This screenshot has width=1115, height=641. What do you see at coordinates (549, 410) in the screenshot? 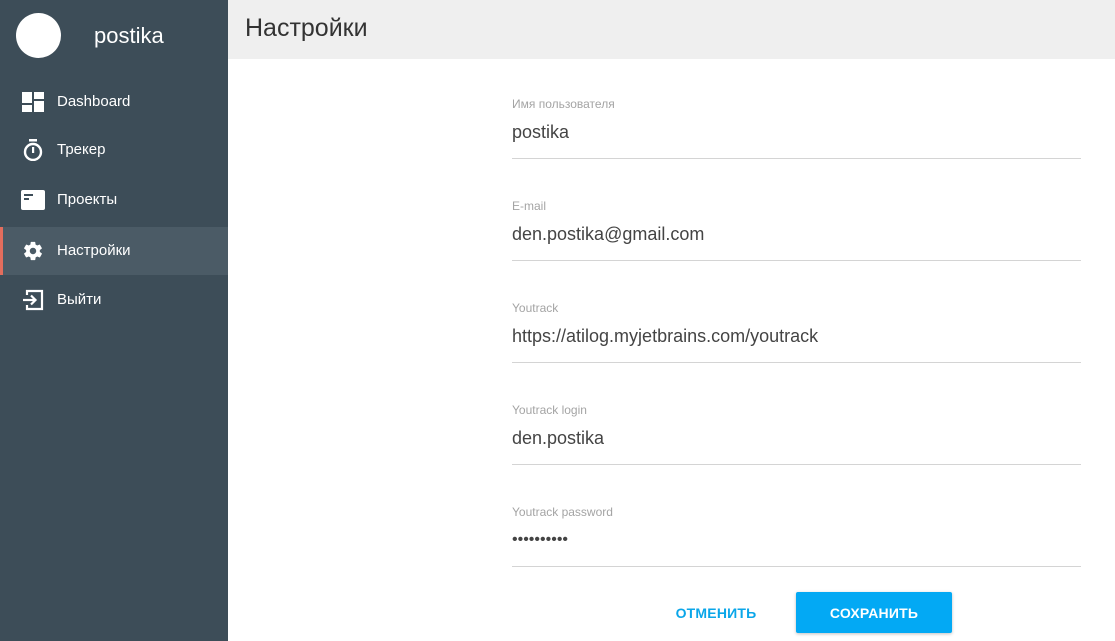
I see `youtrack-login-label: Youtrack login` at bounding box center [549, 410].